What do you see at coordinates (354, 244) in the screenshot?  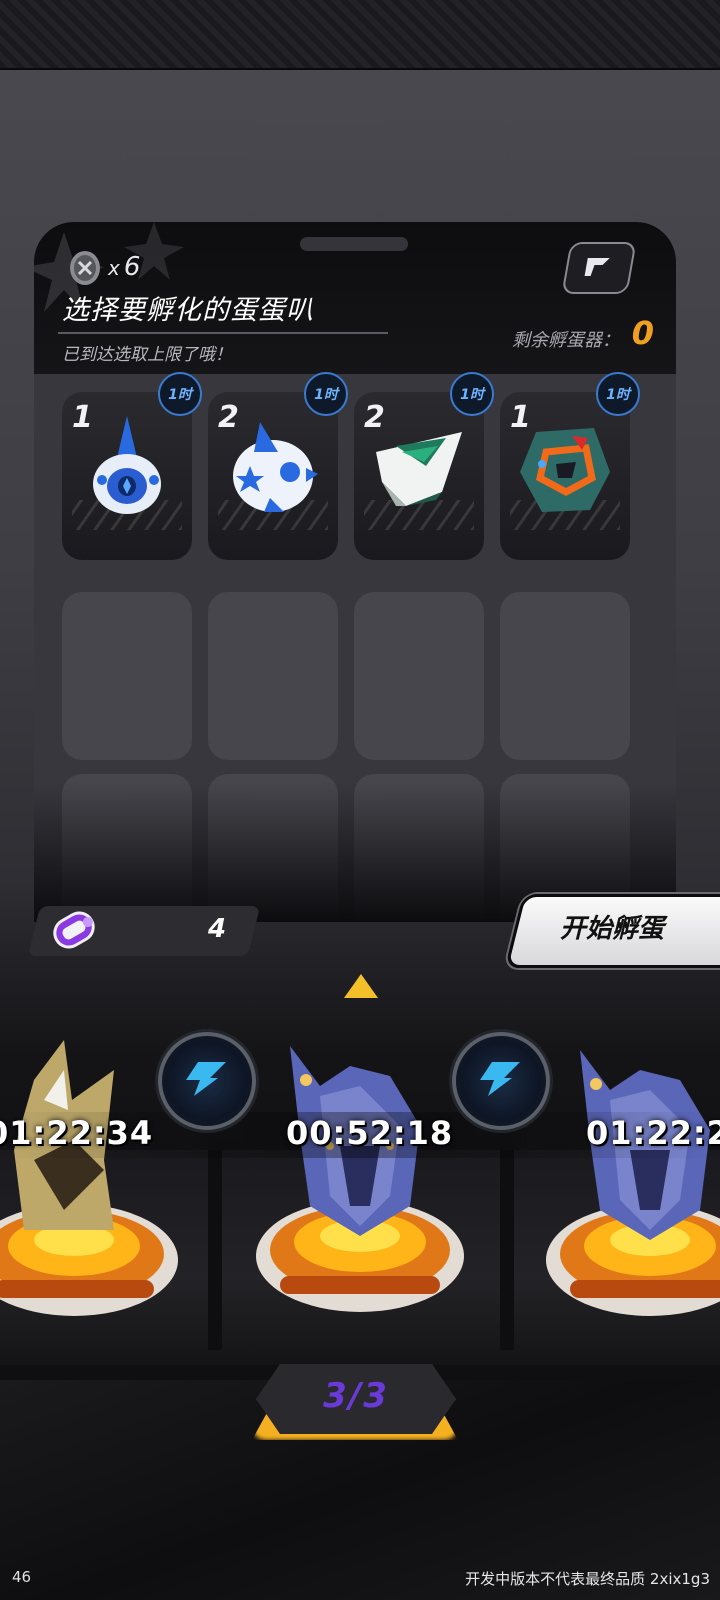 I see `drag-handle` at bounding box center [354, 244].